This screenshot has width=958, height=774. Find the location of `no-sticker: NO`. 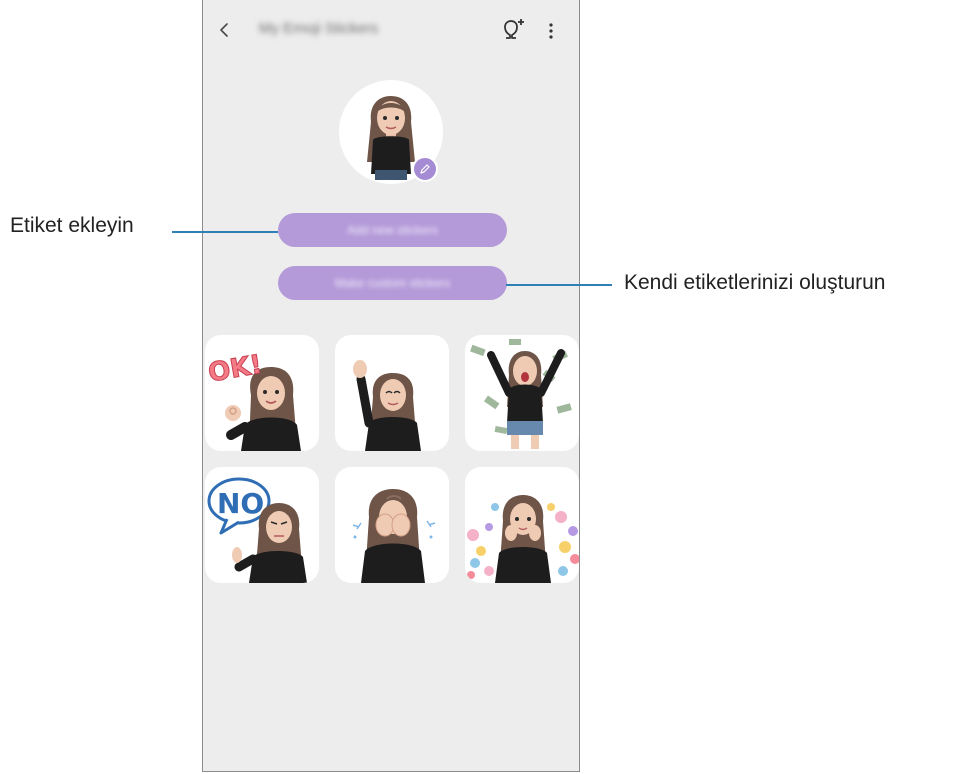

no-sticker: NO is located at coordinates (262, 525).